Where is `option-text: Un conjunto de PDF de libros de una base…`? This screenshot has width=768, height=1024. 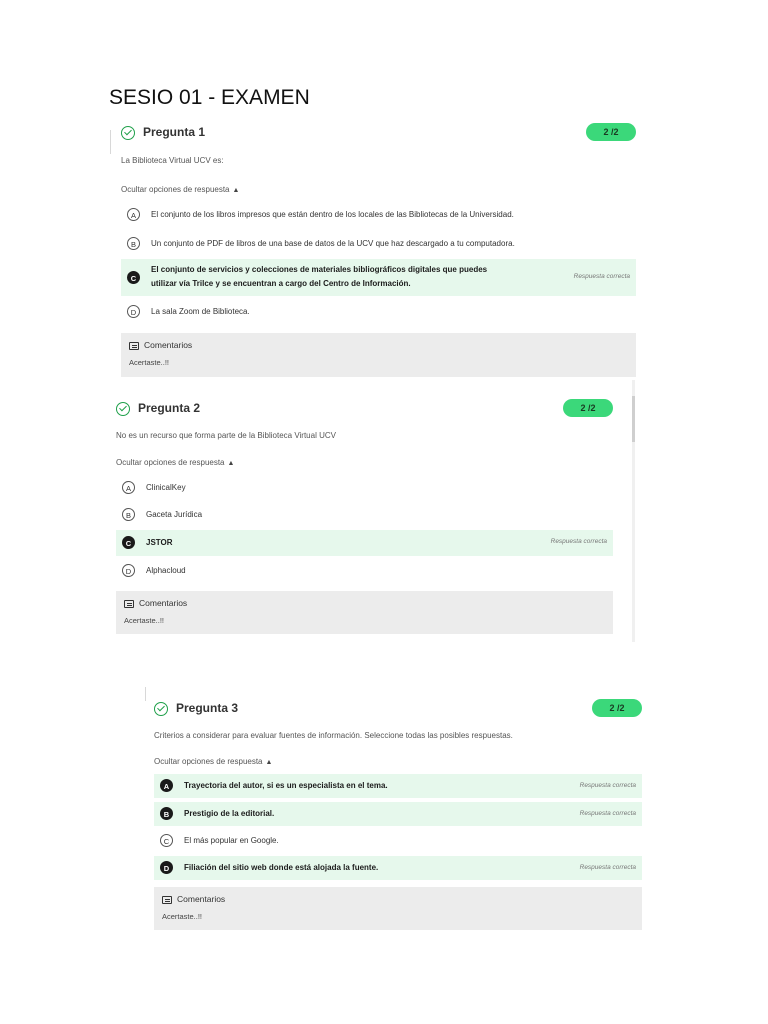
option-text: Un conjunto de PDF de libros de una base… is located at coordinates (333, 243).